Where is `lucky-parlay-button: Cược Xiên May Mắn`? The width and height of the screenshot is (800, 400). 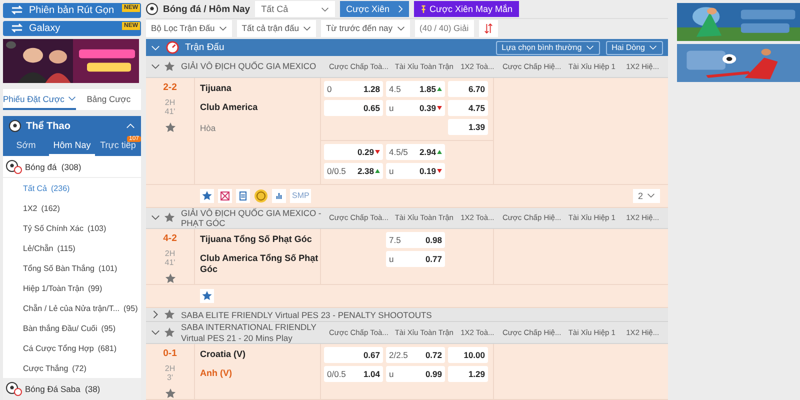 lucky-parlay-button: Cược Xiên May Mắn is located at coordinates (466, 9).